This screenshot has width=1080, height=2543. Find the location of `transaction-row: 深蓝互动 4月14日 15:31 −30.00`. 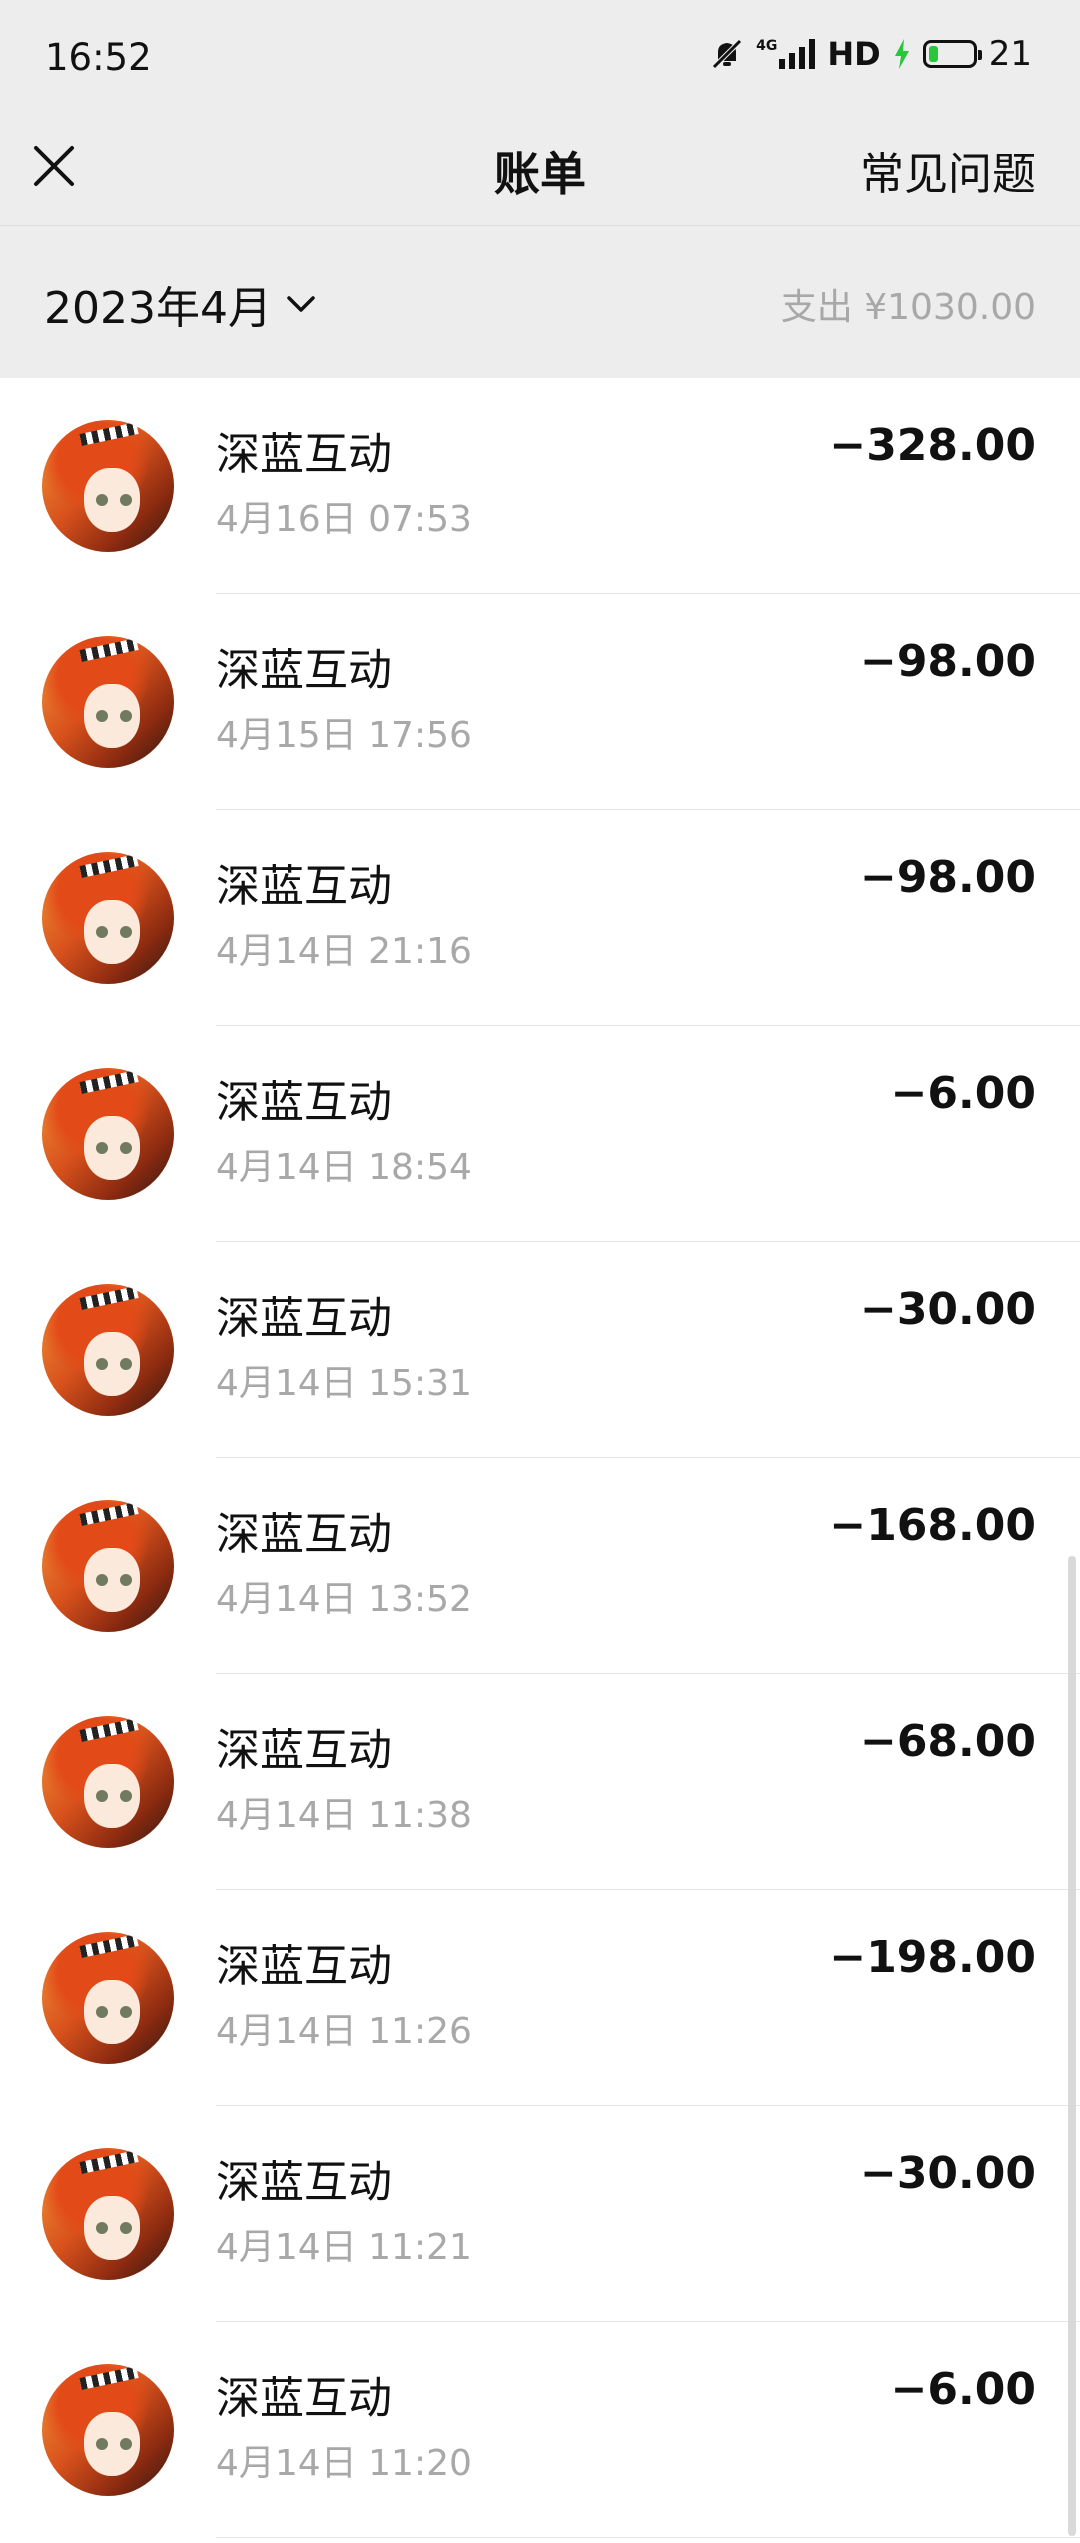

transaction-row: 深蓝互动 4月14日 15:31 −30.00 is located at coordinates (540, 1350).